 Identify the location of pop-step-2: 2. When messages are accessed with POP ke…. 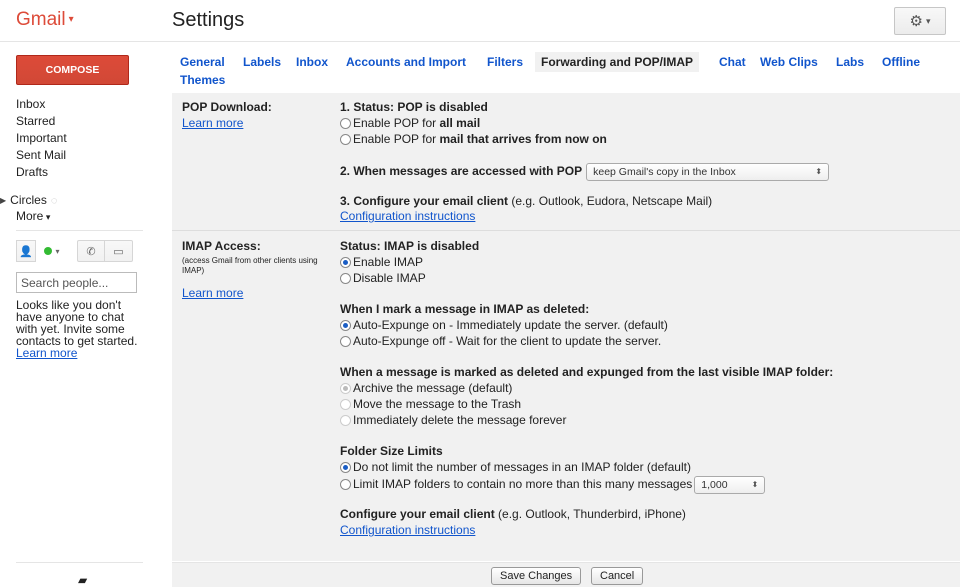
(585, 172).